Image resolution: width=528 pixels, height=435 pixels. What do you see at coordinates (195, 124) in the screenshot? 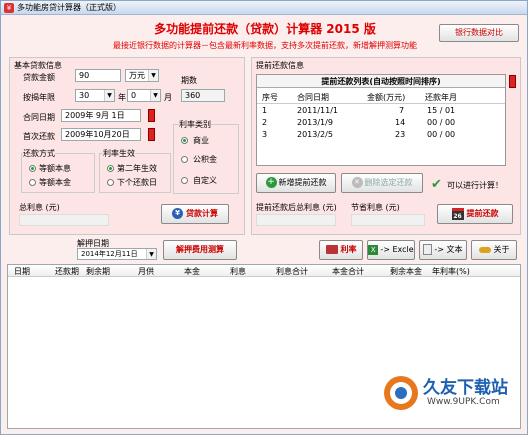
I see `rate-type-title: 利率类别` at bounding box center [195, 124].